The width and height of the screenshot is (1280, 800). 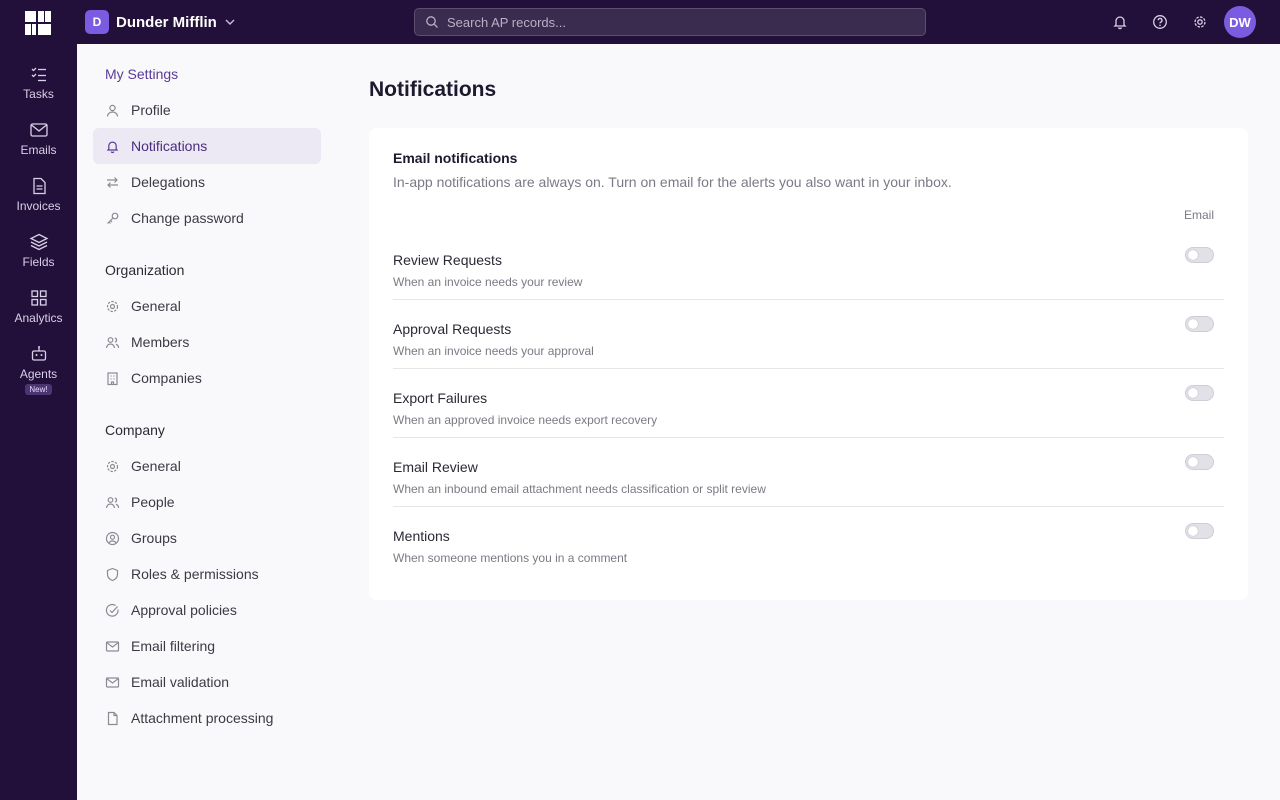 I want to click on help-icon, so click(x=1160, y=22).